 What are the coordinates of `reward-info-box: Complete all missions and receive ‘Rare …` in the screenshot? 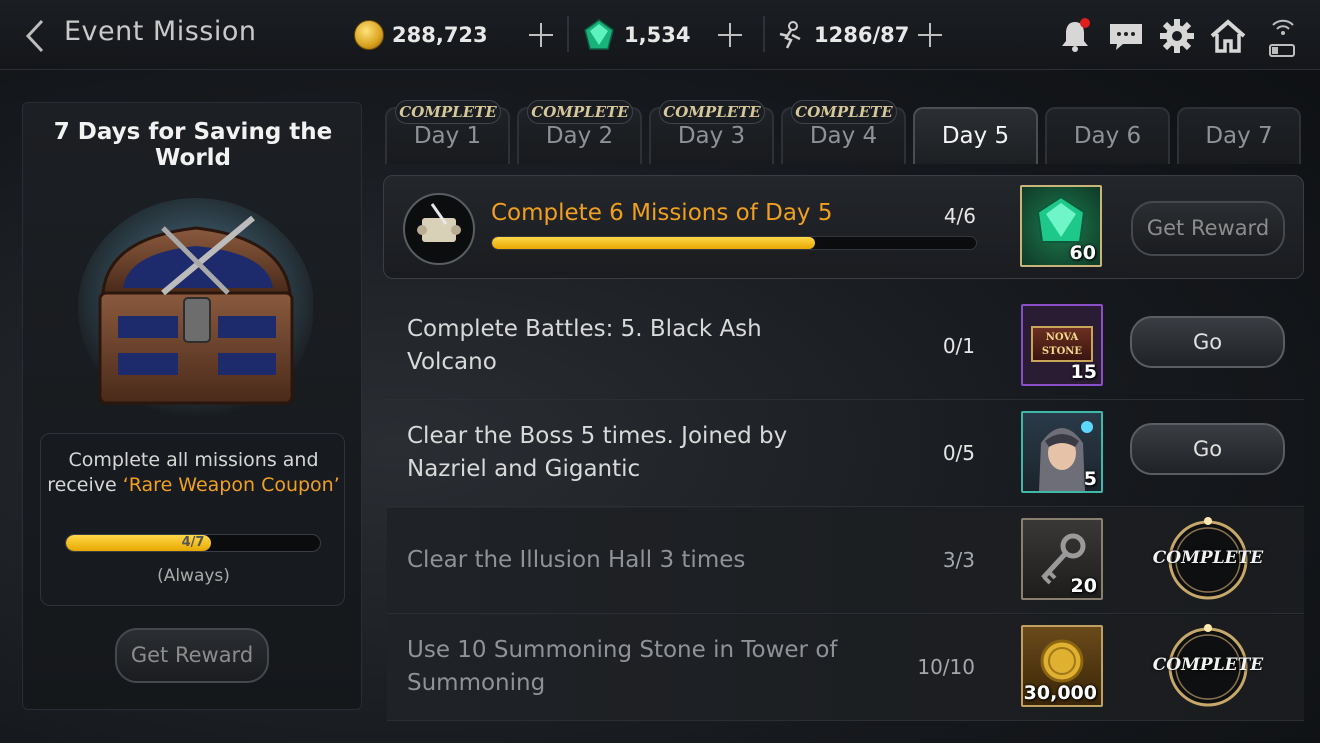 It's located at (192, 519).